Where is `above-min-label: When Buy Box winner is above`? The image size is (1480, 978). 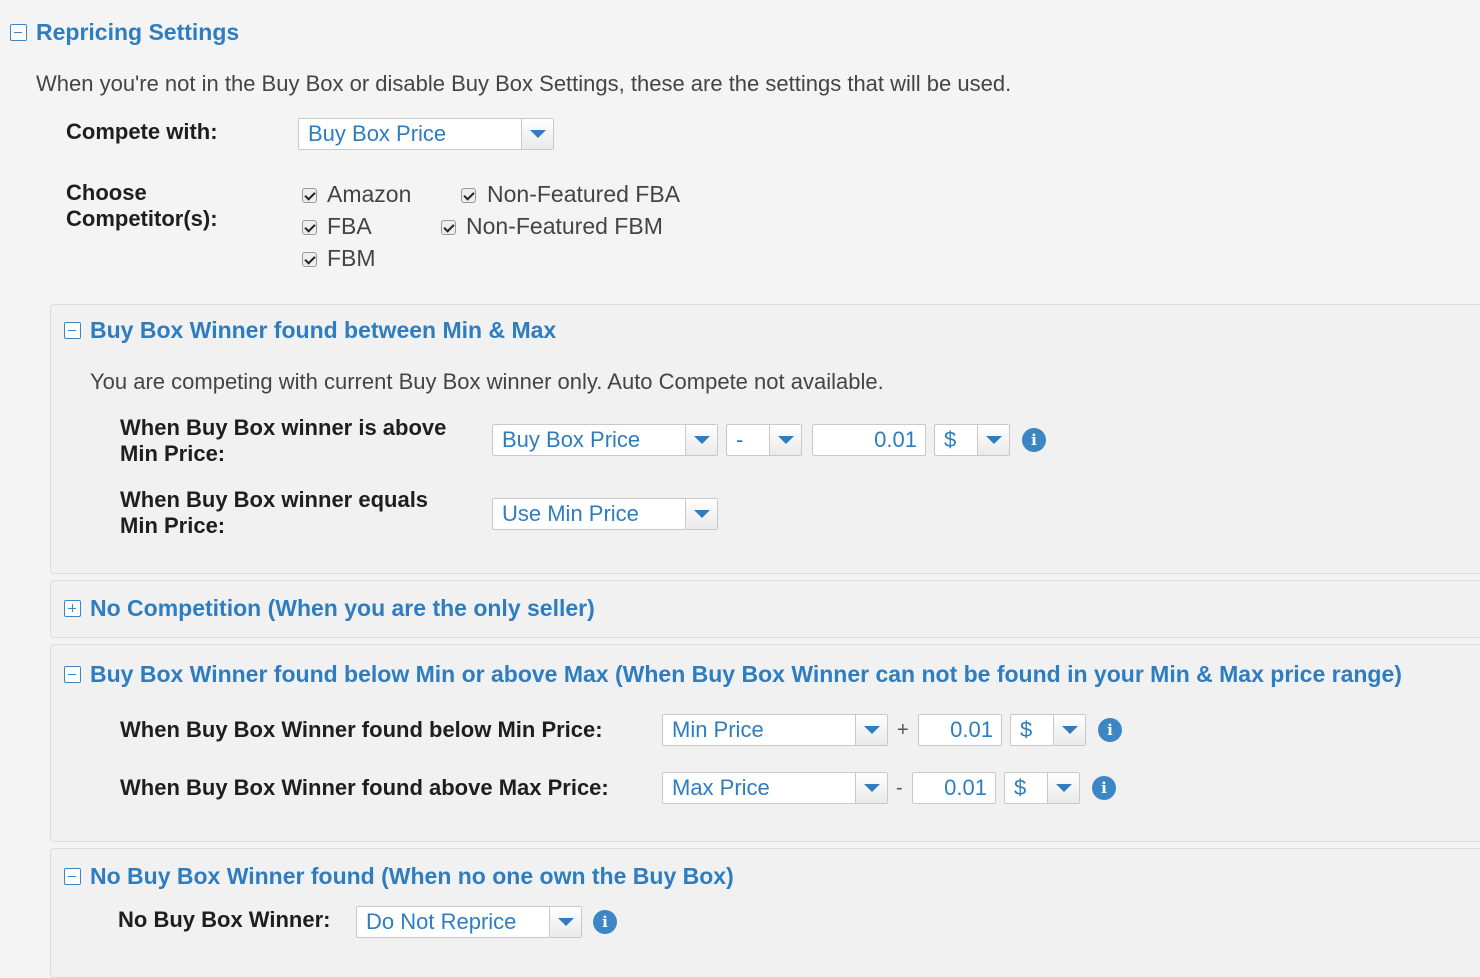 above-min-label: When Buy Box winner is above is located at coordinates (283, 427).